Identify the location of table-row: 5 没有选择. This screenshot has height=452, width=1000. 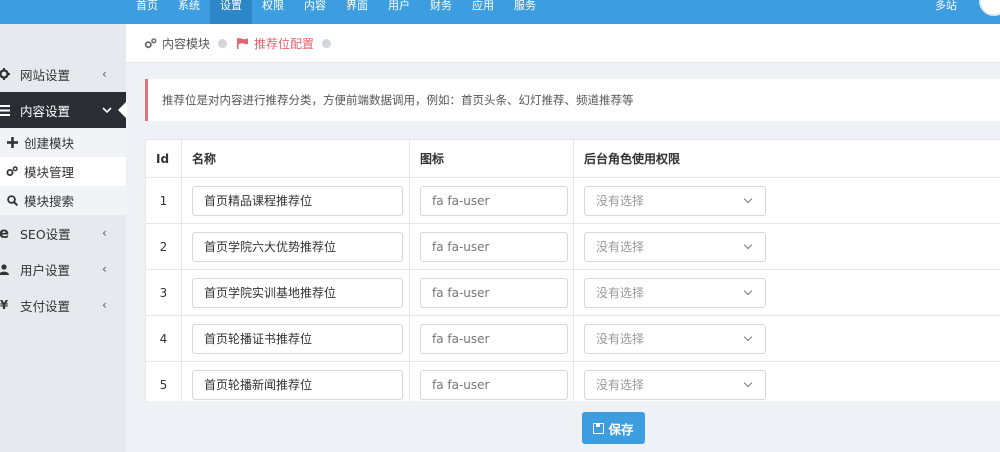
(572, 381).